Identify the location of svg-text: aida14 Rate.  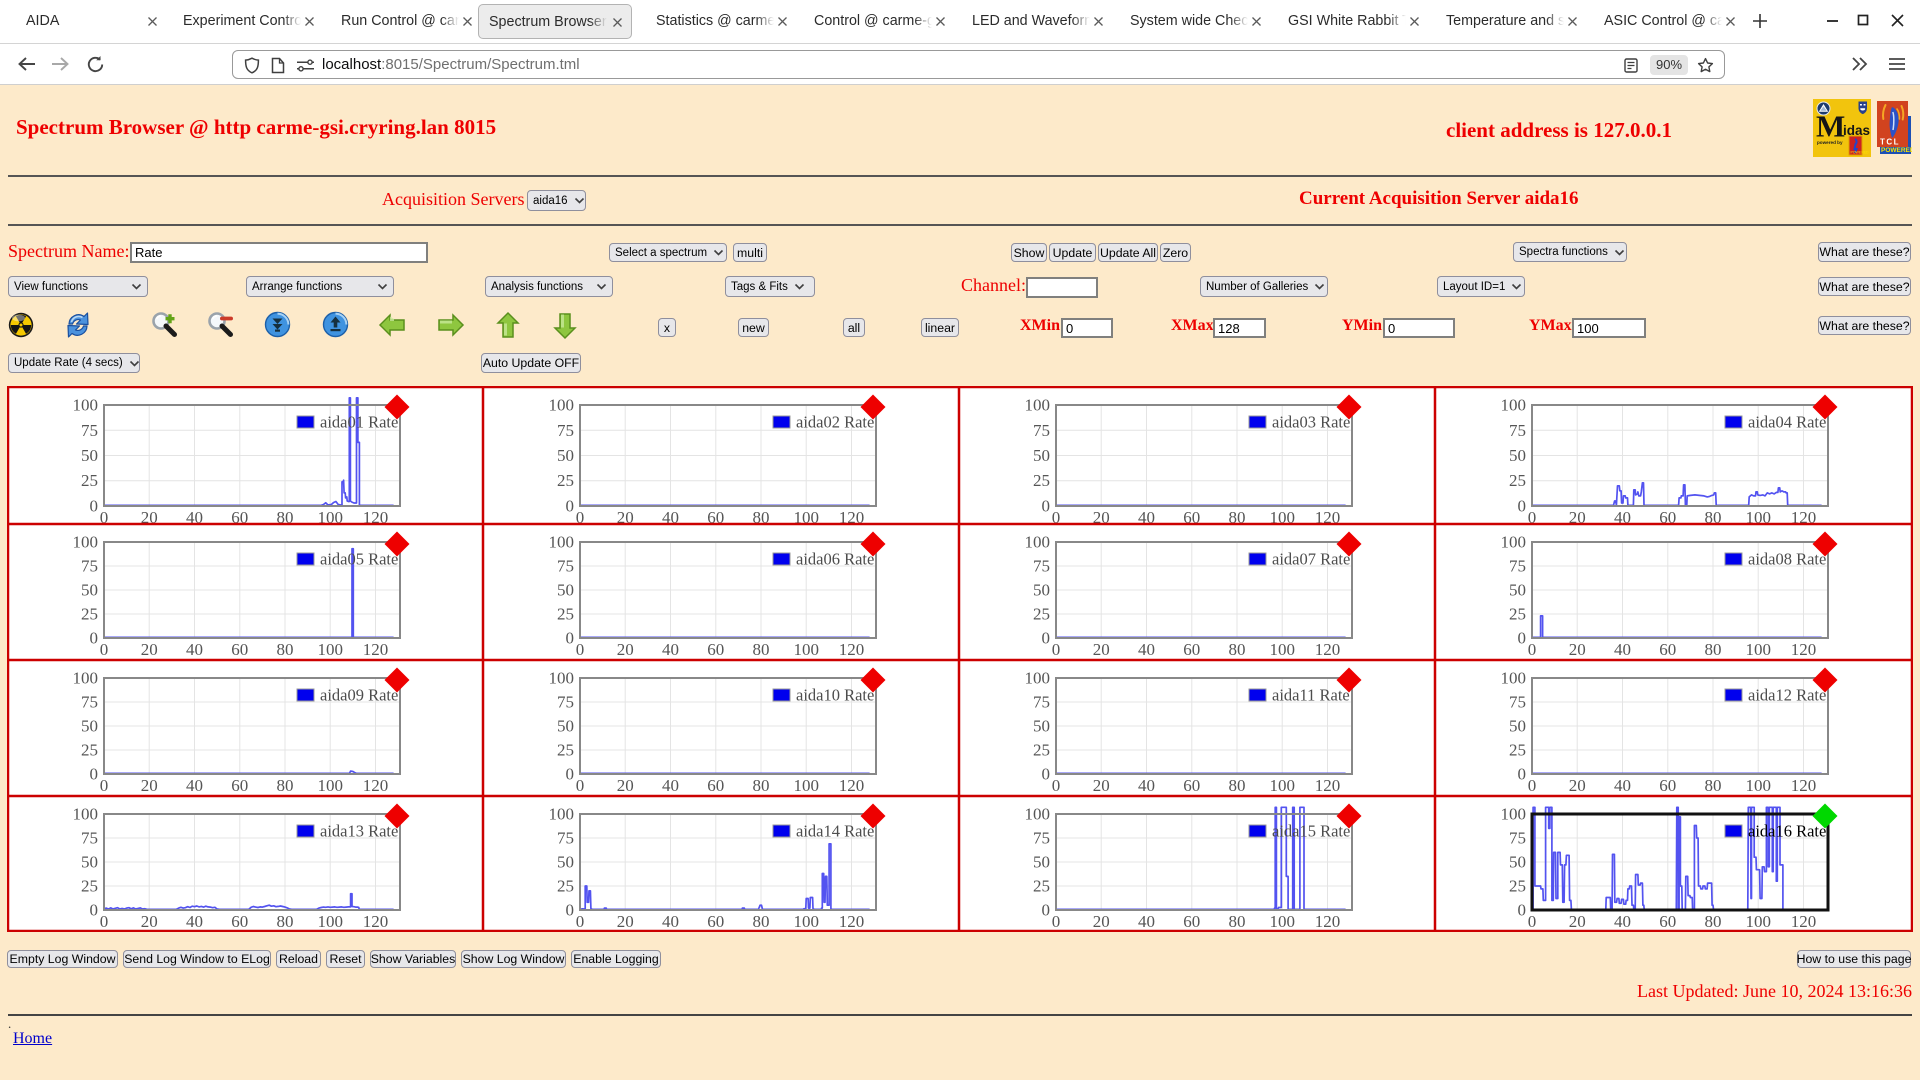
(835, 831).